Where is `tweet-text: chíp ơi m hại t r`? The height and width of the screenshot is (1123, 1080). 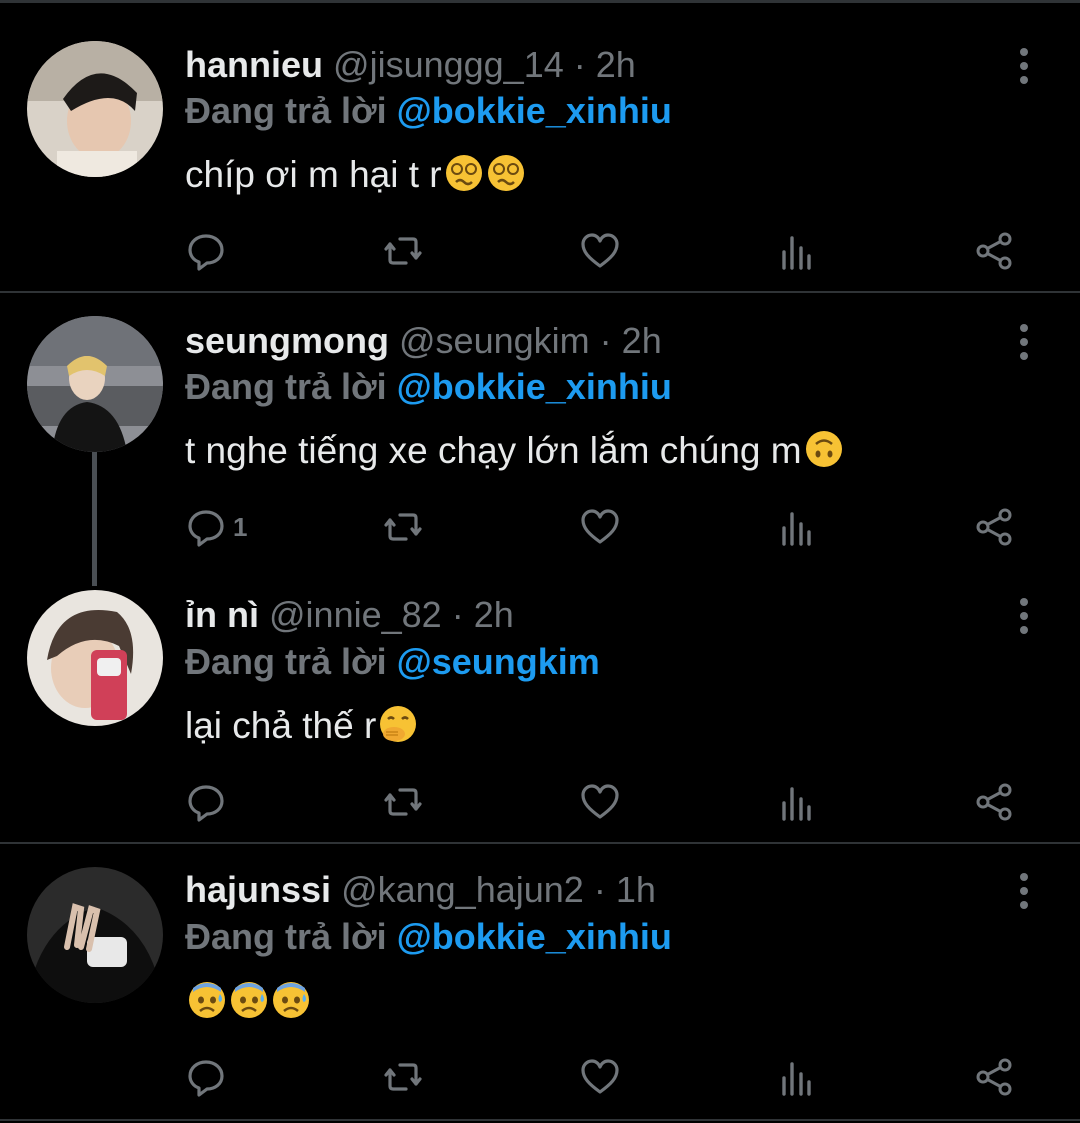 tweet-text: chíp ơi m hại t r is located at coordinates (355, 174).